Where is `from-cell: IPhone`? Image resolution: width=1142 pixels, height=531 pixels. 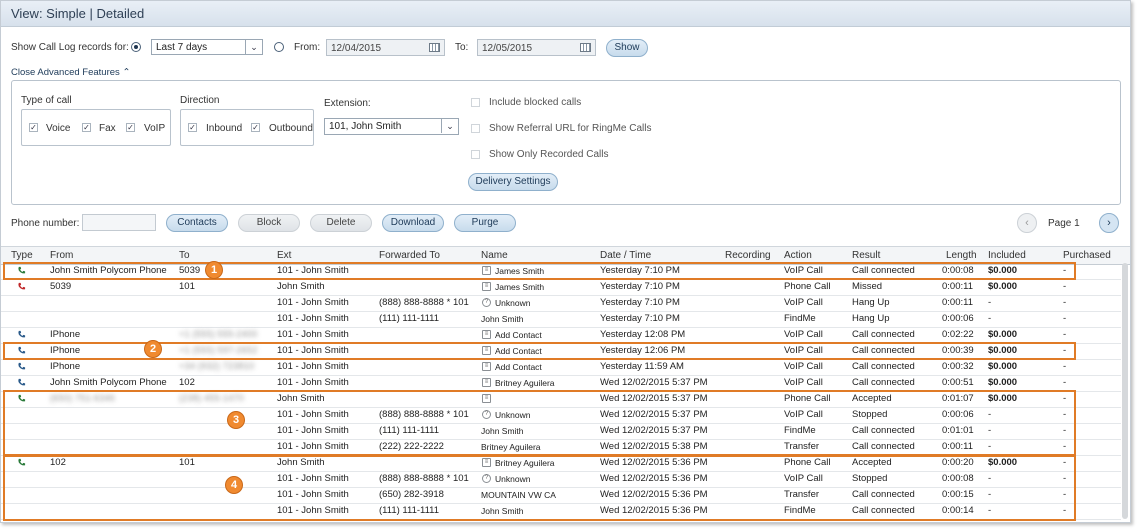
from-cell: IPhone is located at coordinates (65, 334).